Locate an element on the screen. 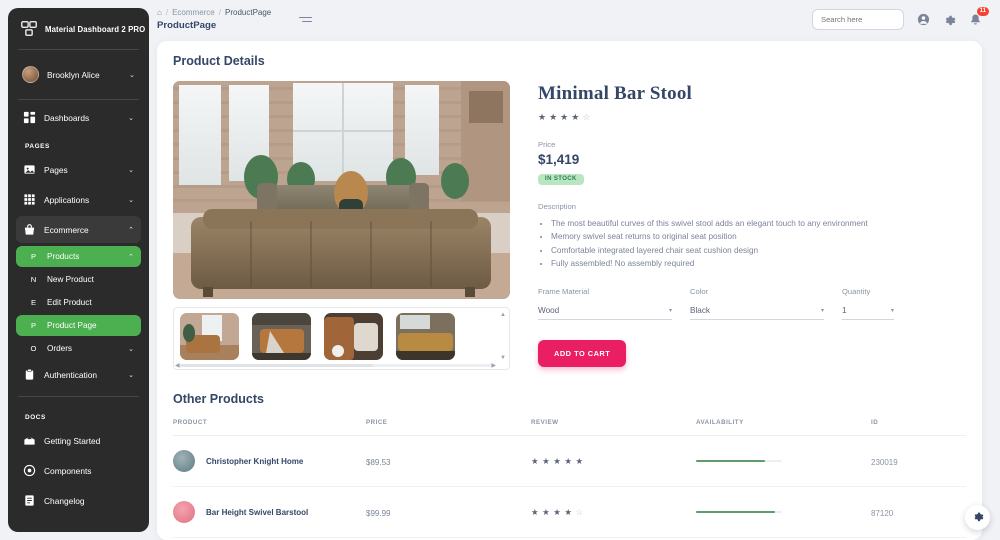  sidebar-item-initial: E is located at coordinates (33, 302).